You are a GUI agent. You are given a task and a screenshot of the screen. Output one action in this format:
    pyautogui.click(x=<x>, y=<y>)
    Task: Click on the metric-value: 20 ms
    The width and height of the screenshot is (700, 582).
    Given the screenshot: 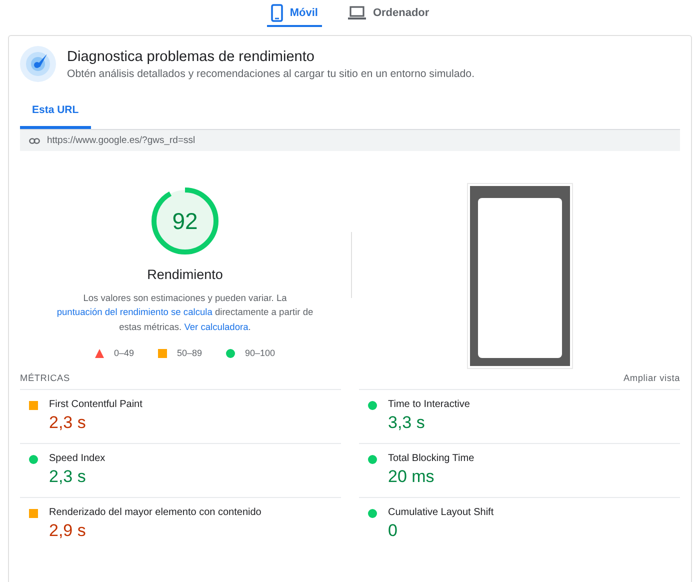 What is the action you would take?
    pyautogui.click(x=412, y=477)
    